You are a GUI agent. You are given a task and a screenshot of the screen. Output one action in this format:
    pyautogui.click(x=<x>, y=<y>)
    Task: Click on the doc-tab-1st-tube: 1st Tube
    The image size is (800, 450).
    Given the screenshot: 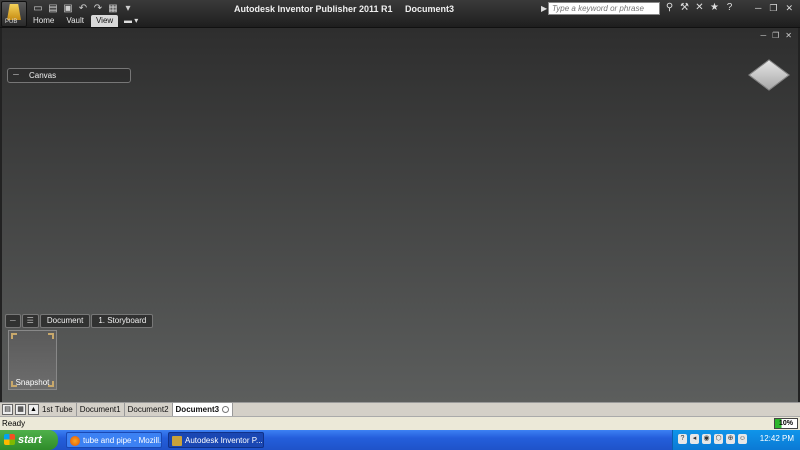 What is the action you would take?
    pyautogui.click(x=58, y=409)
    